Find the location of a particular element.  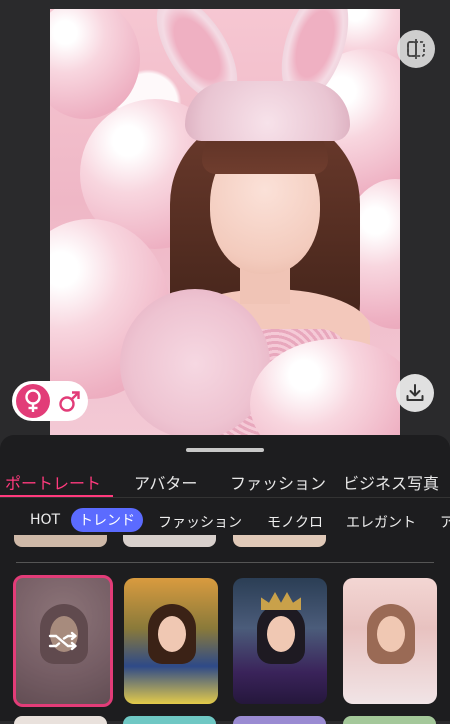

template-thumbnail-princess is located at coordinates (171, 641).